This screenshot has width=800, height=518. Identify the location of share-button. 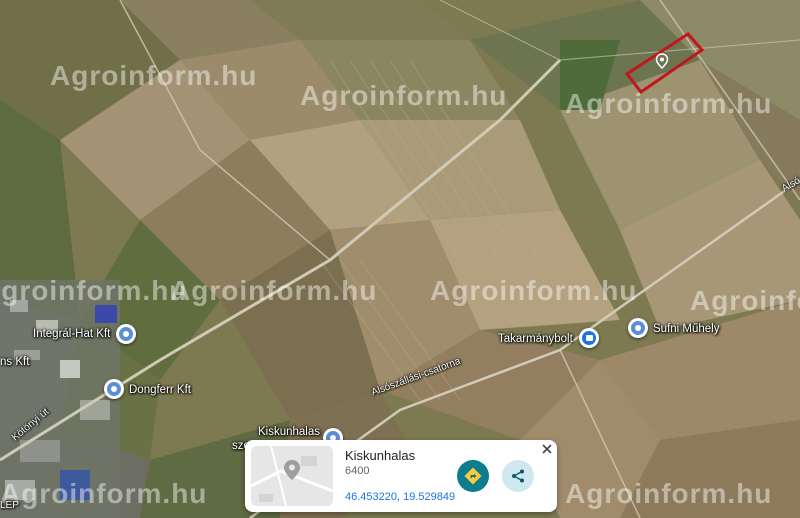
(518, 476).